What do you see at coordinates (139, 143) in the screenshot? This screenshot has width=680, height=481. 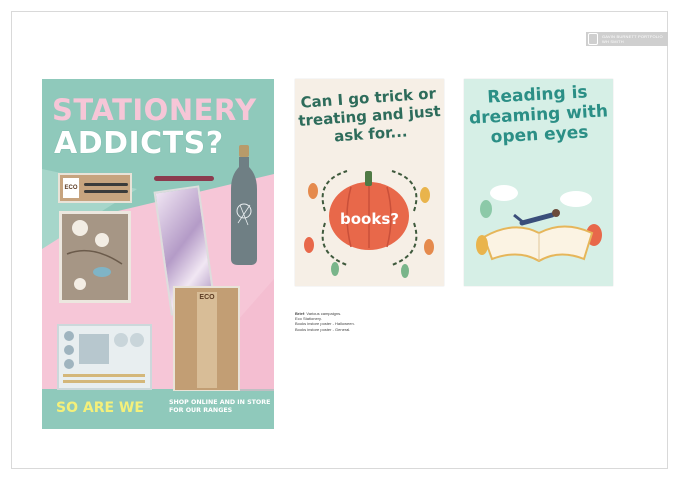 I see `poster-title-line2: ADDICTS?` at bounding box center [139, 143].